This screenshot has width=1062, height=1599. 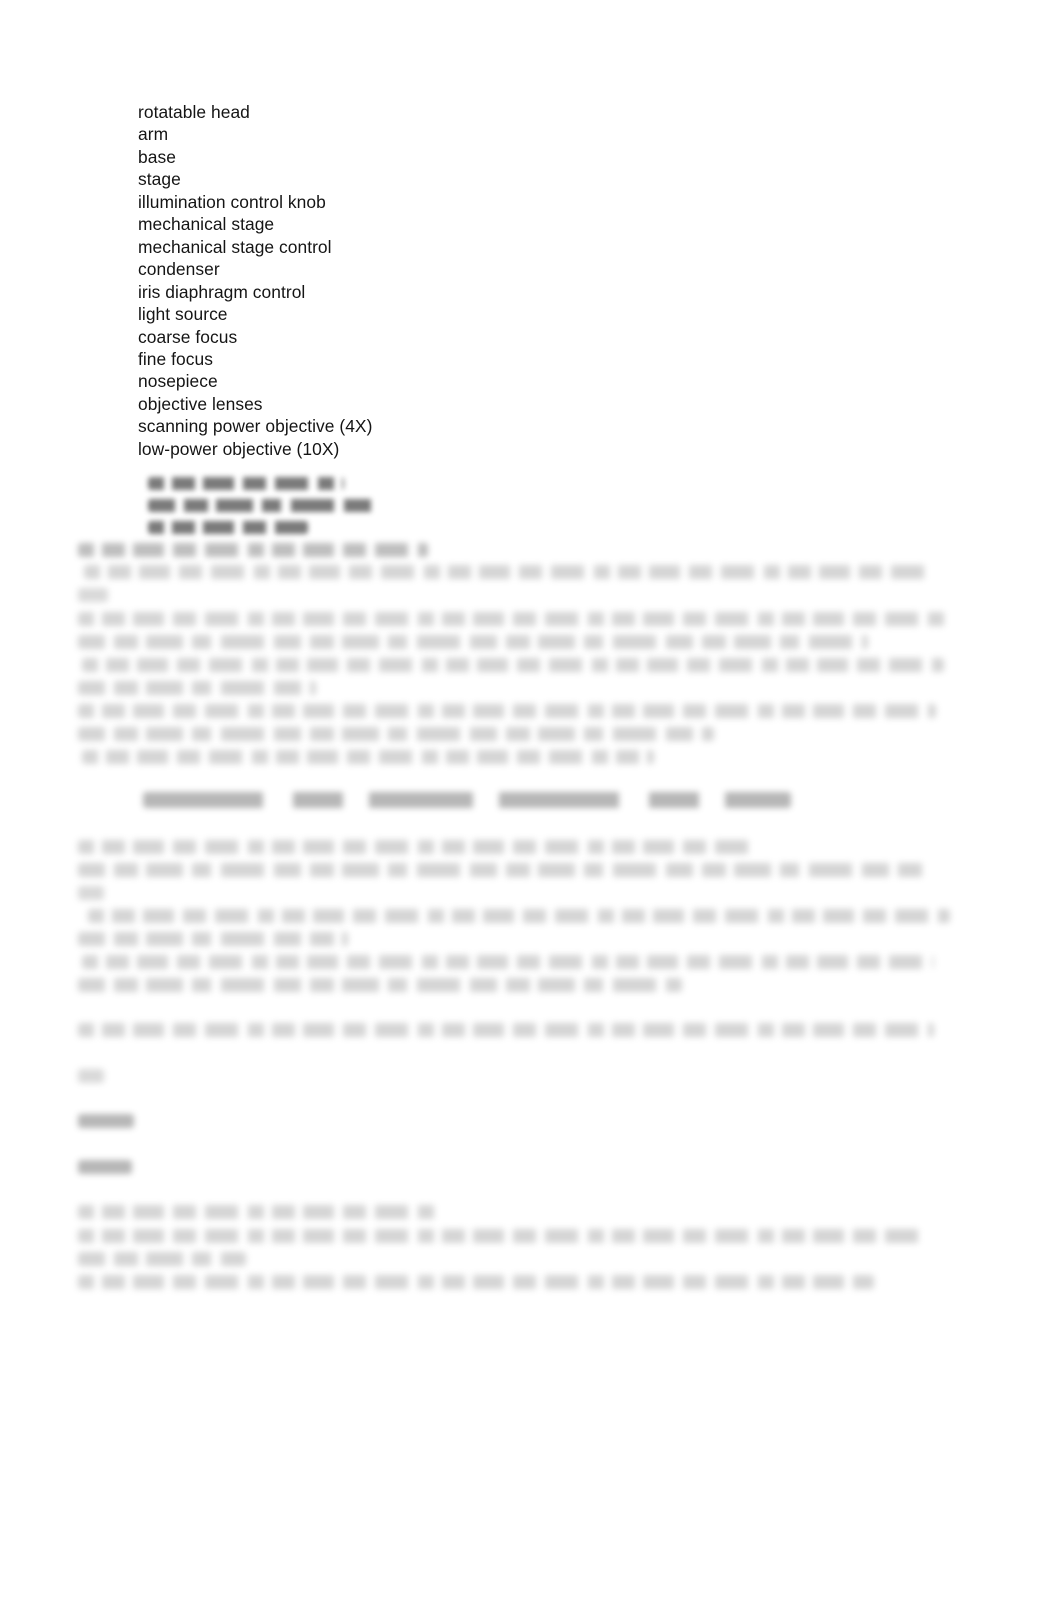 What do you see at coordinates (178, 381) in the screenshot?
I see `list-item: nosepiece` at bounding box center [178, 381].